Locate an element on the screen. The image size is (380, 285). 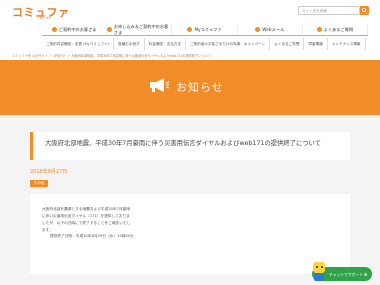
nav-webmail: Webメール is located at coordinates (270, 29).